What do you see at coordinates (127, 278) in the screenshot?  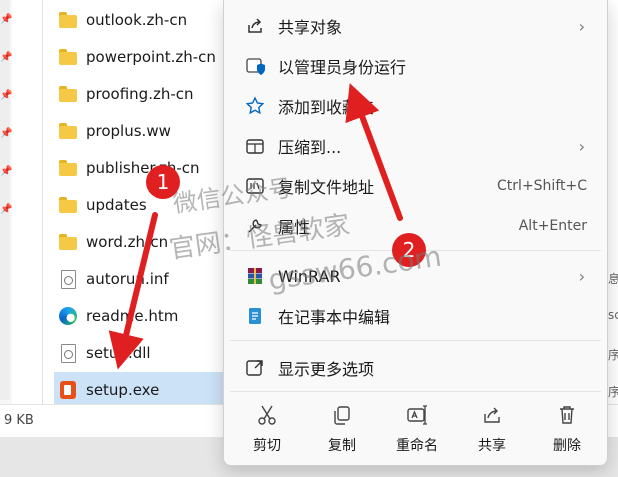 I see `file-name: autorun.inf` at bounding box center [127, 278].